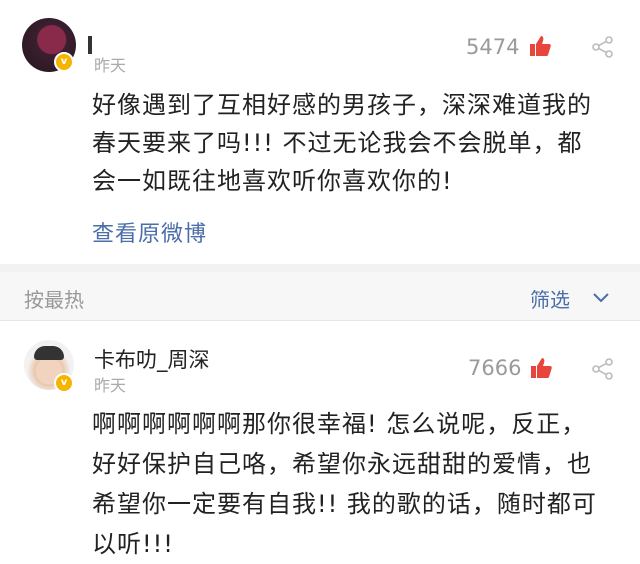 The width and height of the screenshot is (640, 564). Describe the element at coordinates (495, 368) in the screenshot. I see `like-count: 7666` at that location.